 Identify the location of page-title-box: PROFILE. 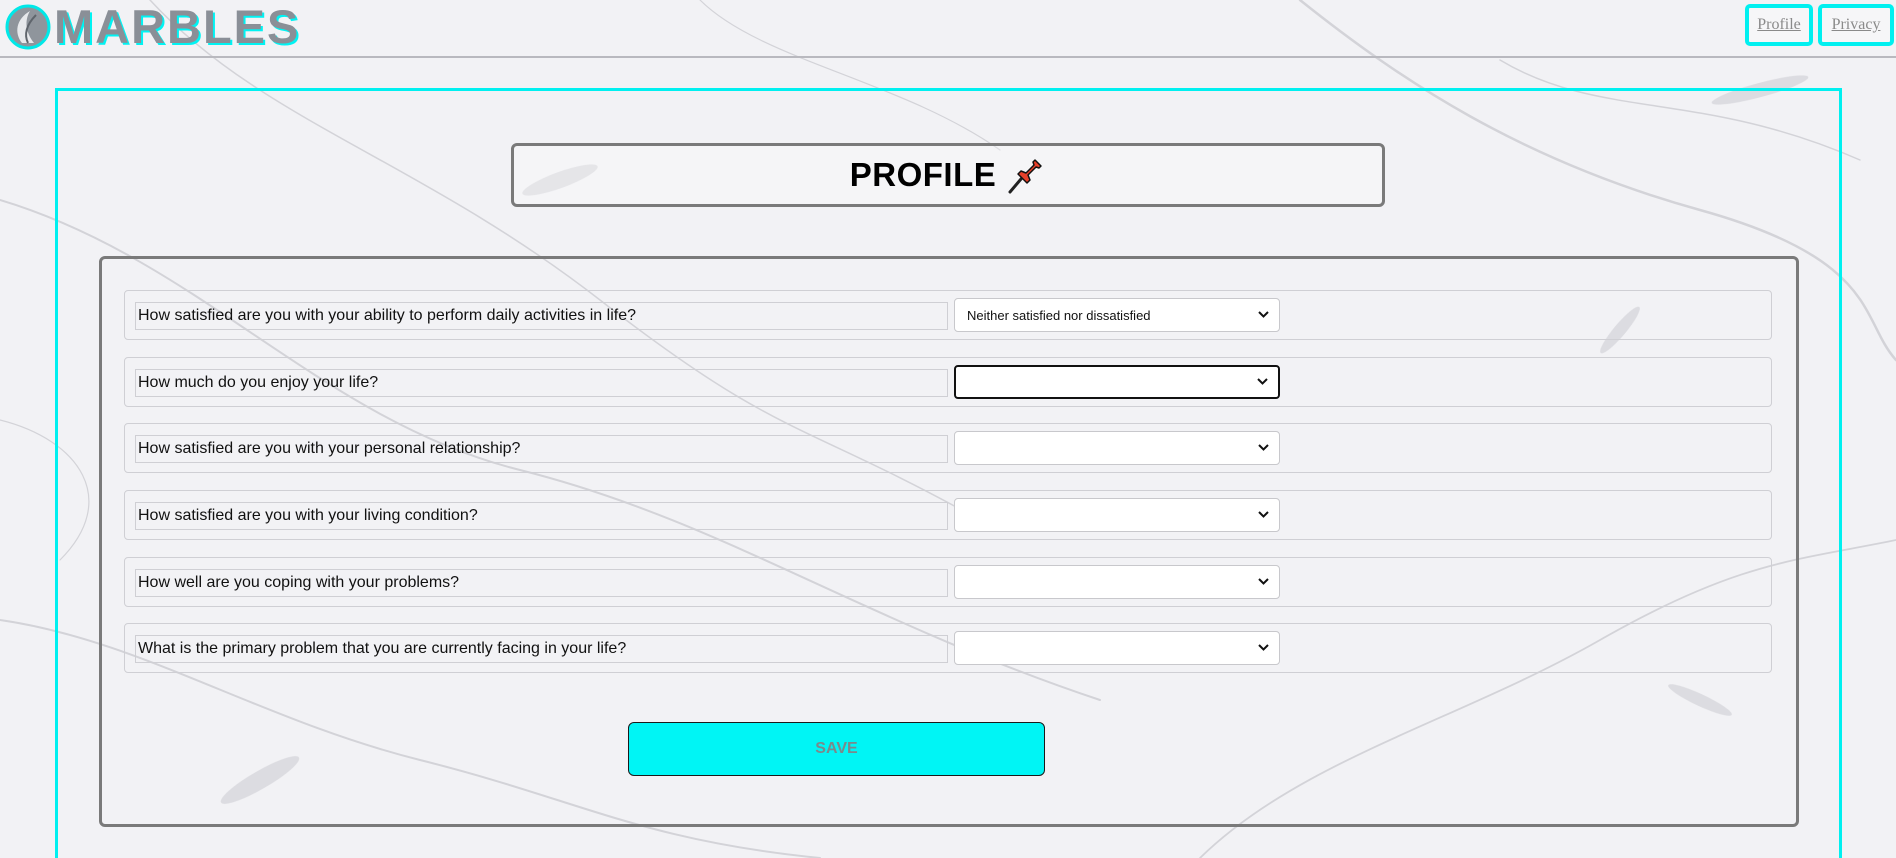
(948, 175).